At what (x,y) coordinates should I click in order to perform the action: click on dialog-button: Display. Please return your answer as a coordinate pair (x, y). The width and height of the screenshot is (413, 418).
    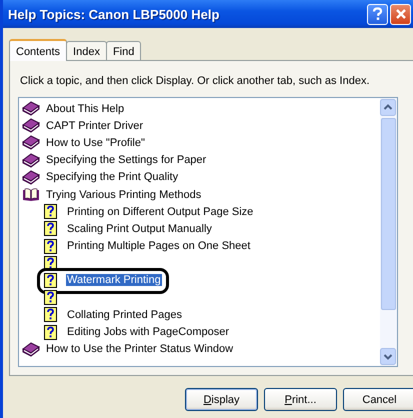
    Looking at the image, I should click on (221, 399).